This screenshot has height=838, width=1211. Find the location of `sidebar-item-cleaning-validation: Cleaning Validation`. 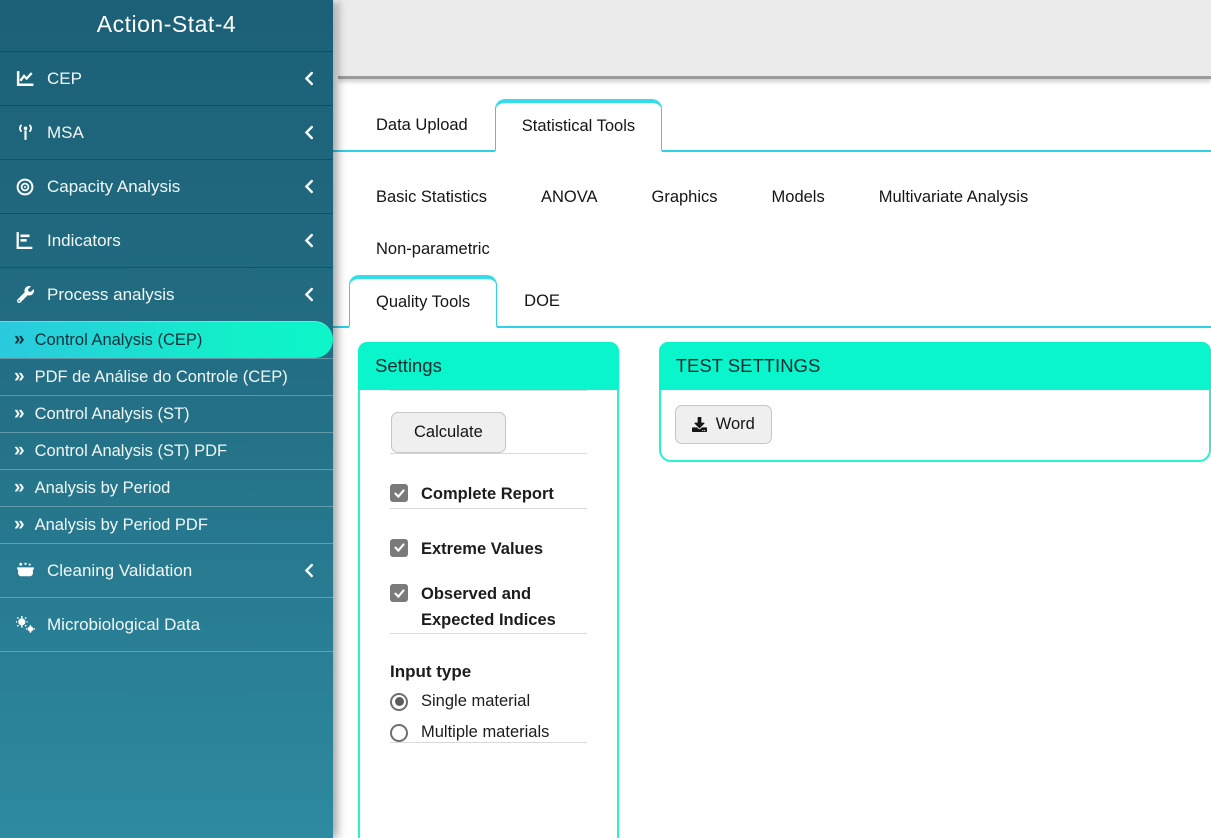

sidebar-item-cleaning-validation: Cleaning Validation is located at coordinates (166, 570).